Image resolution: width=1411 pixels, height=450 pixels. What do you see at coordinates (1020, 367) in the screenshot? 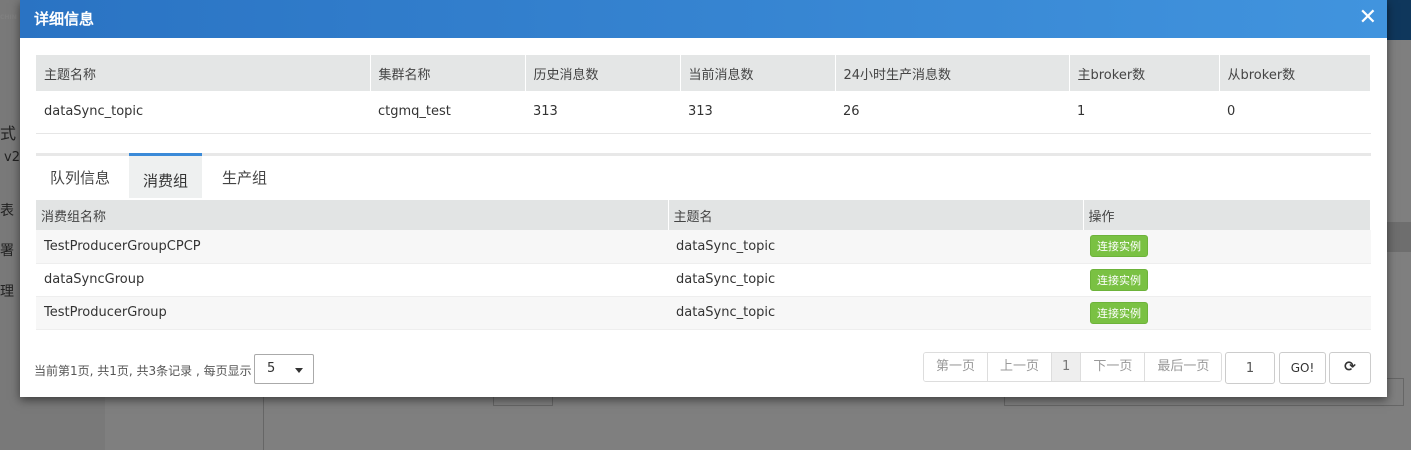
I see `prev-page-button: 上一页` at bounding box center [1020, 367].